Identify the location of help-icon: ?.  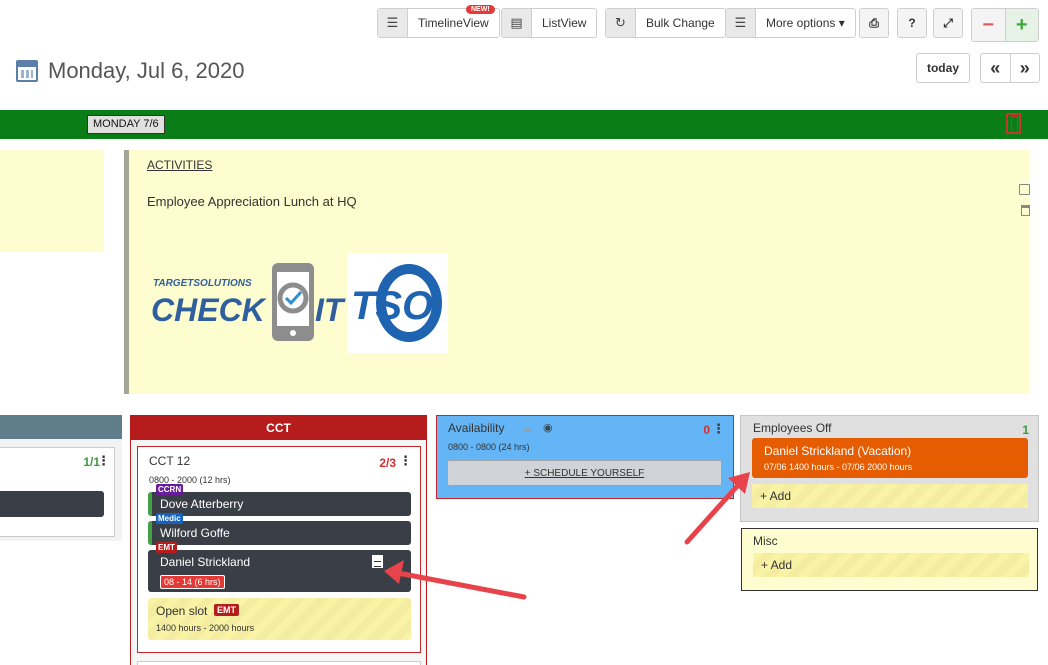
(912, 23).